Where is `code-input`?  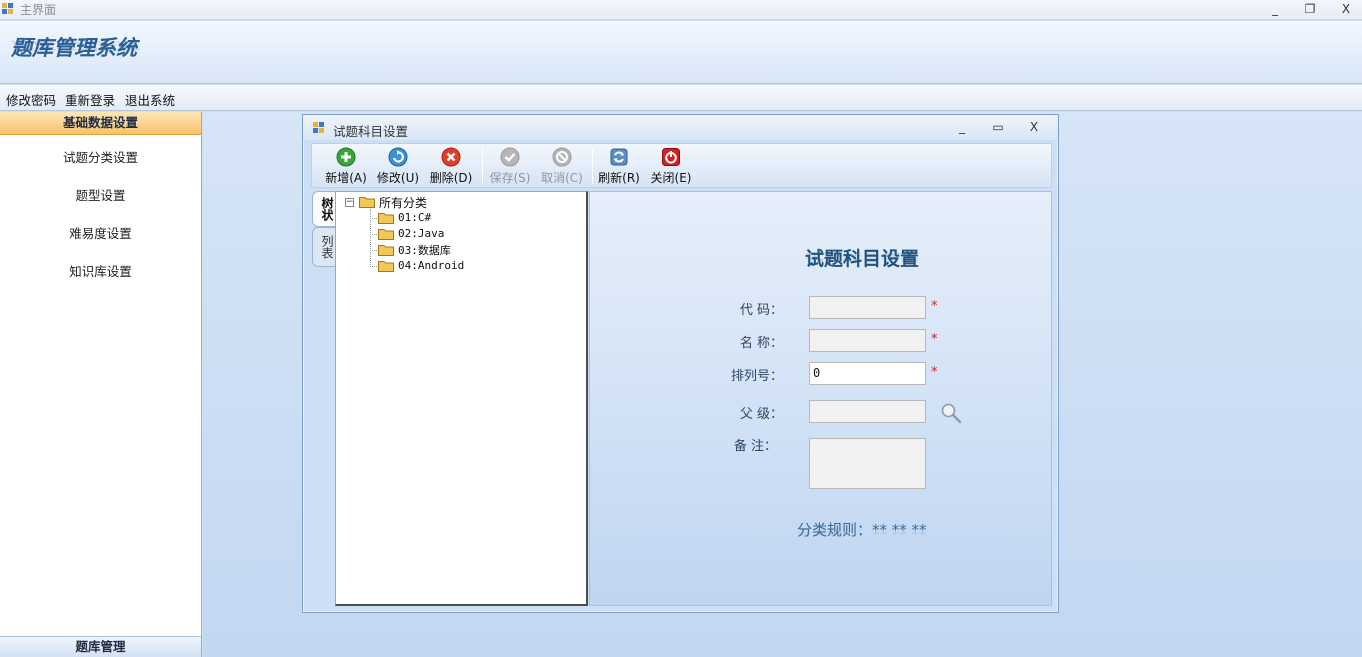 code-input is located at coordinates (867, 307).